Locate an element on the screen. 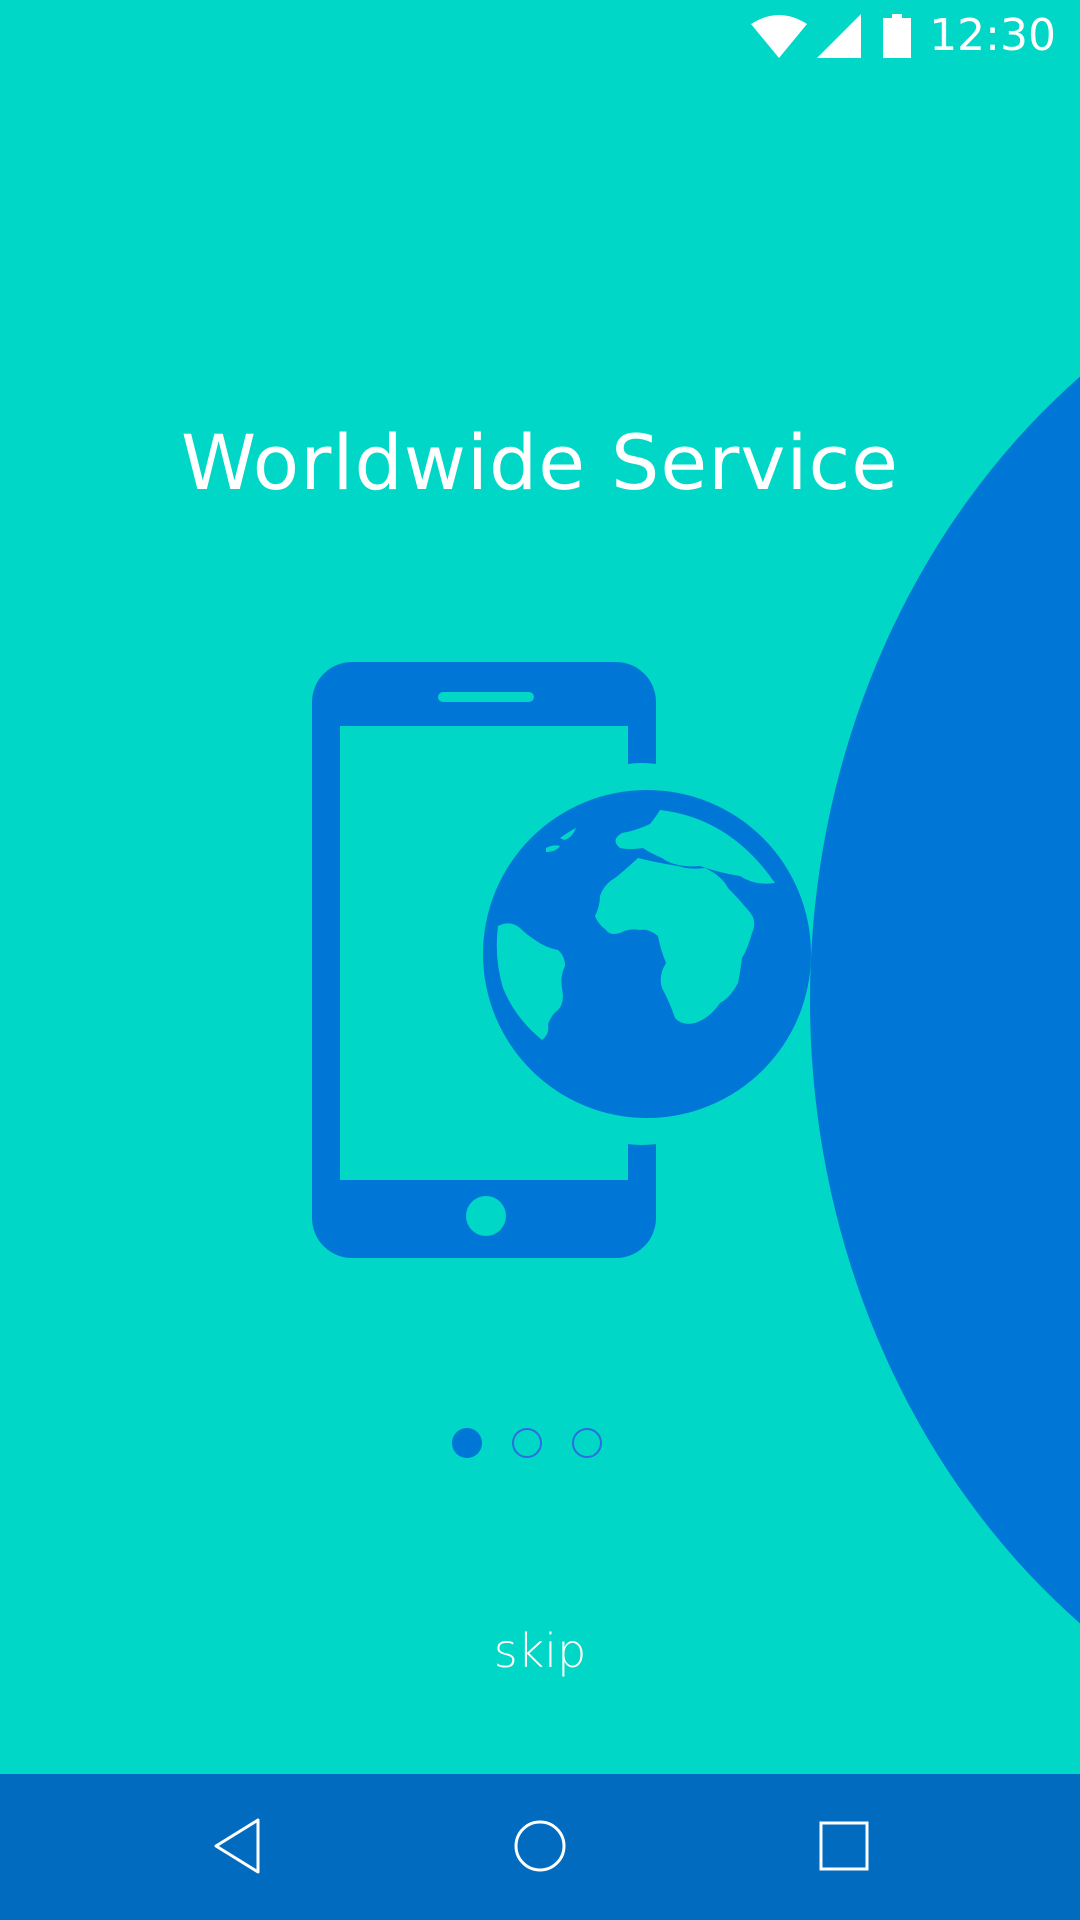 This screenshot has height=1920, width=1080. home-icon is located at coordinates (540, 1848).